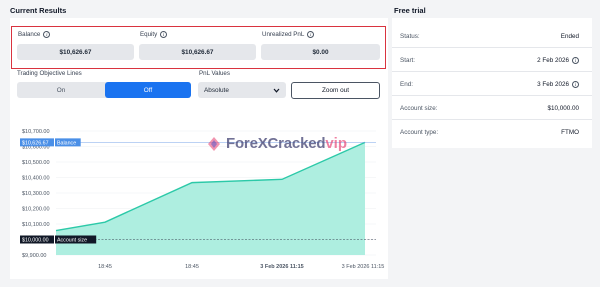 This screenshot has height=287, width=600. I want to click on free-trial-key: End:, so click(406, 84).